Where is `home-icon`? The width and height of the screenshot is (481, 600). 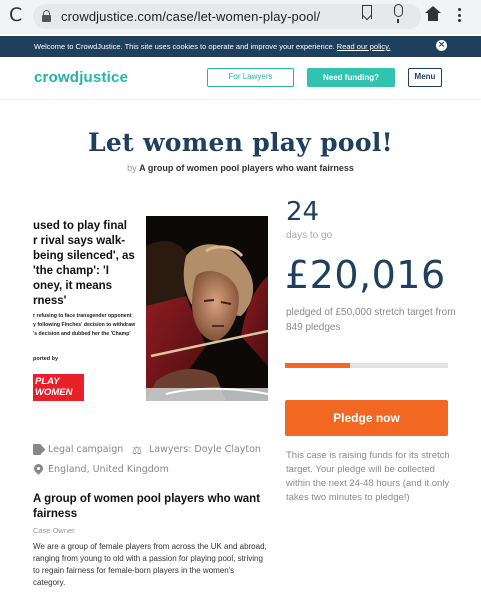 home-icon is located at coordinates (433, 14).